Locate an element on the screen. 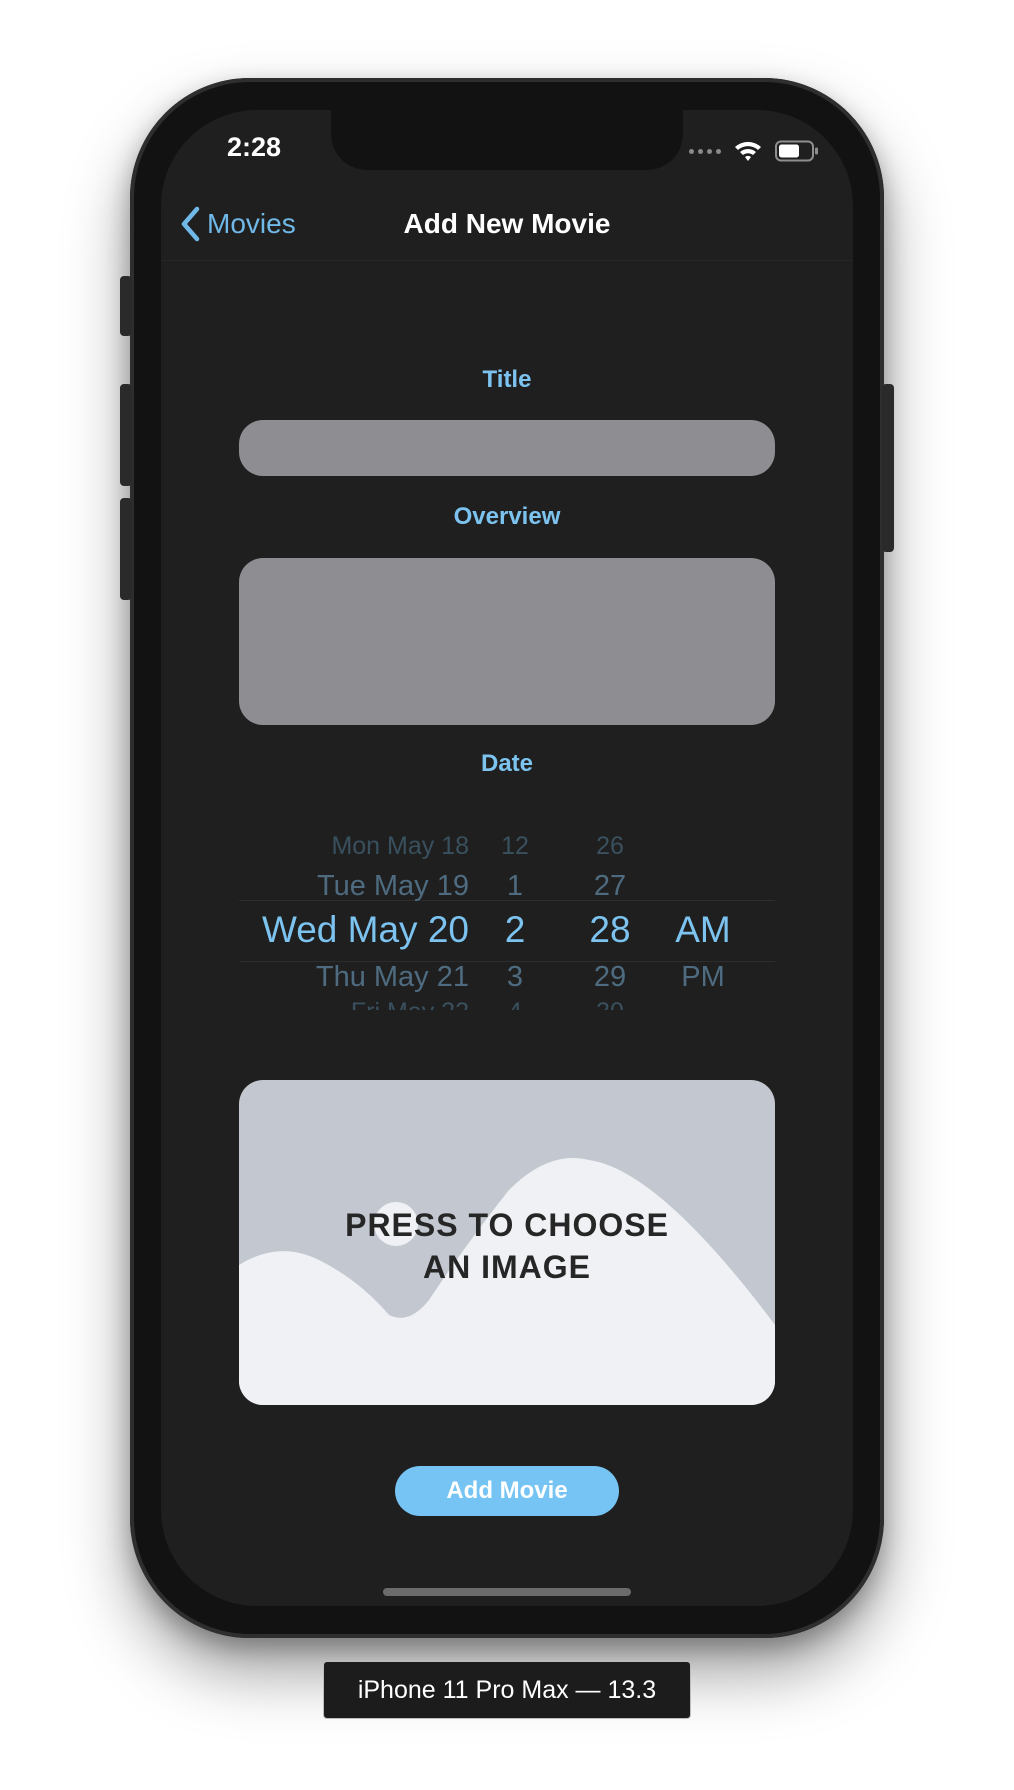  overview-input is located at coordinates (507, 641).